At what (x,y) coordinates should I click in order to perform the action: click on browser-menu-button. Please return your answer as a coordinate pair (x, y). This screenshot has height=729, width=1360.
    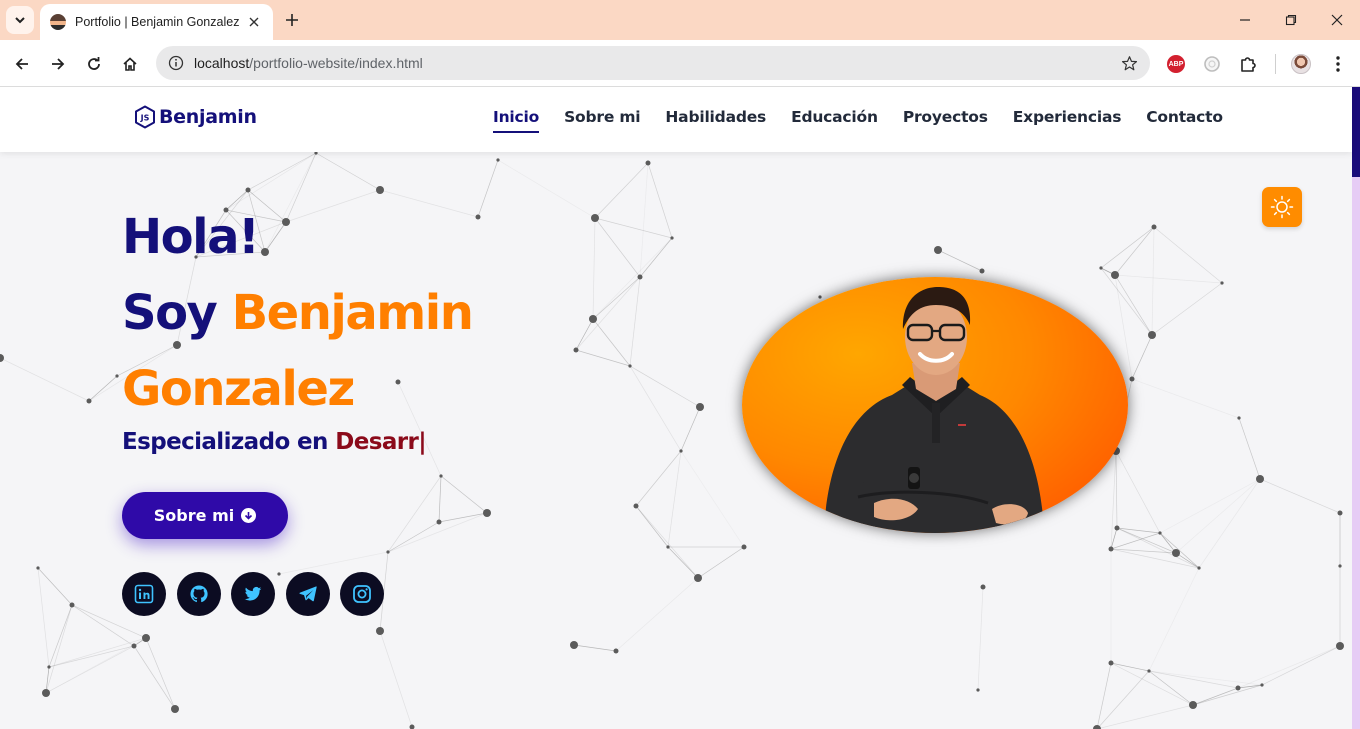
    Looking at the image, I should click on (1338, 64).